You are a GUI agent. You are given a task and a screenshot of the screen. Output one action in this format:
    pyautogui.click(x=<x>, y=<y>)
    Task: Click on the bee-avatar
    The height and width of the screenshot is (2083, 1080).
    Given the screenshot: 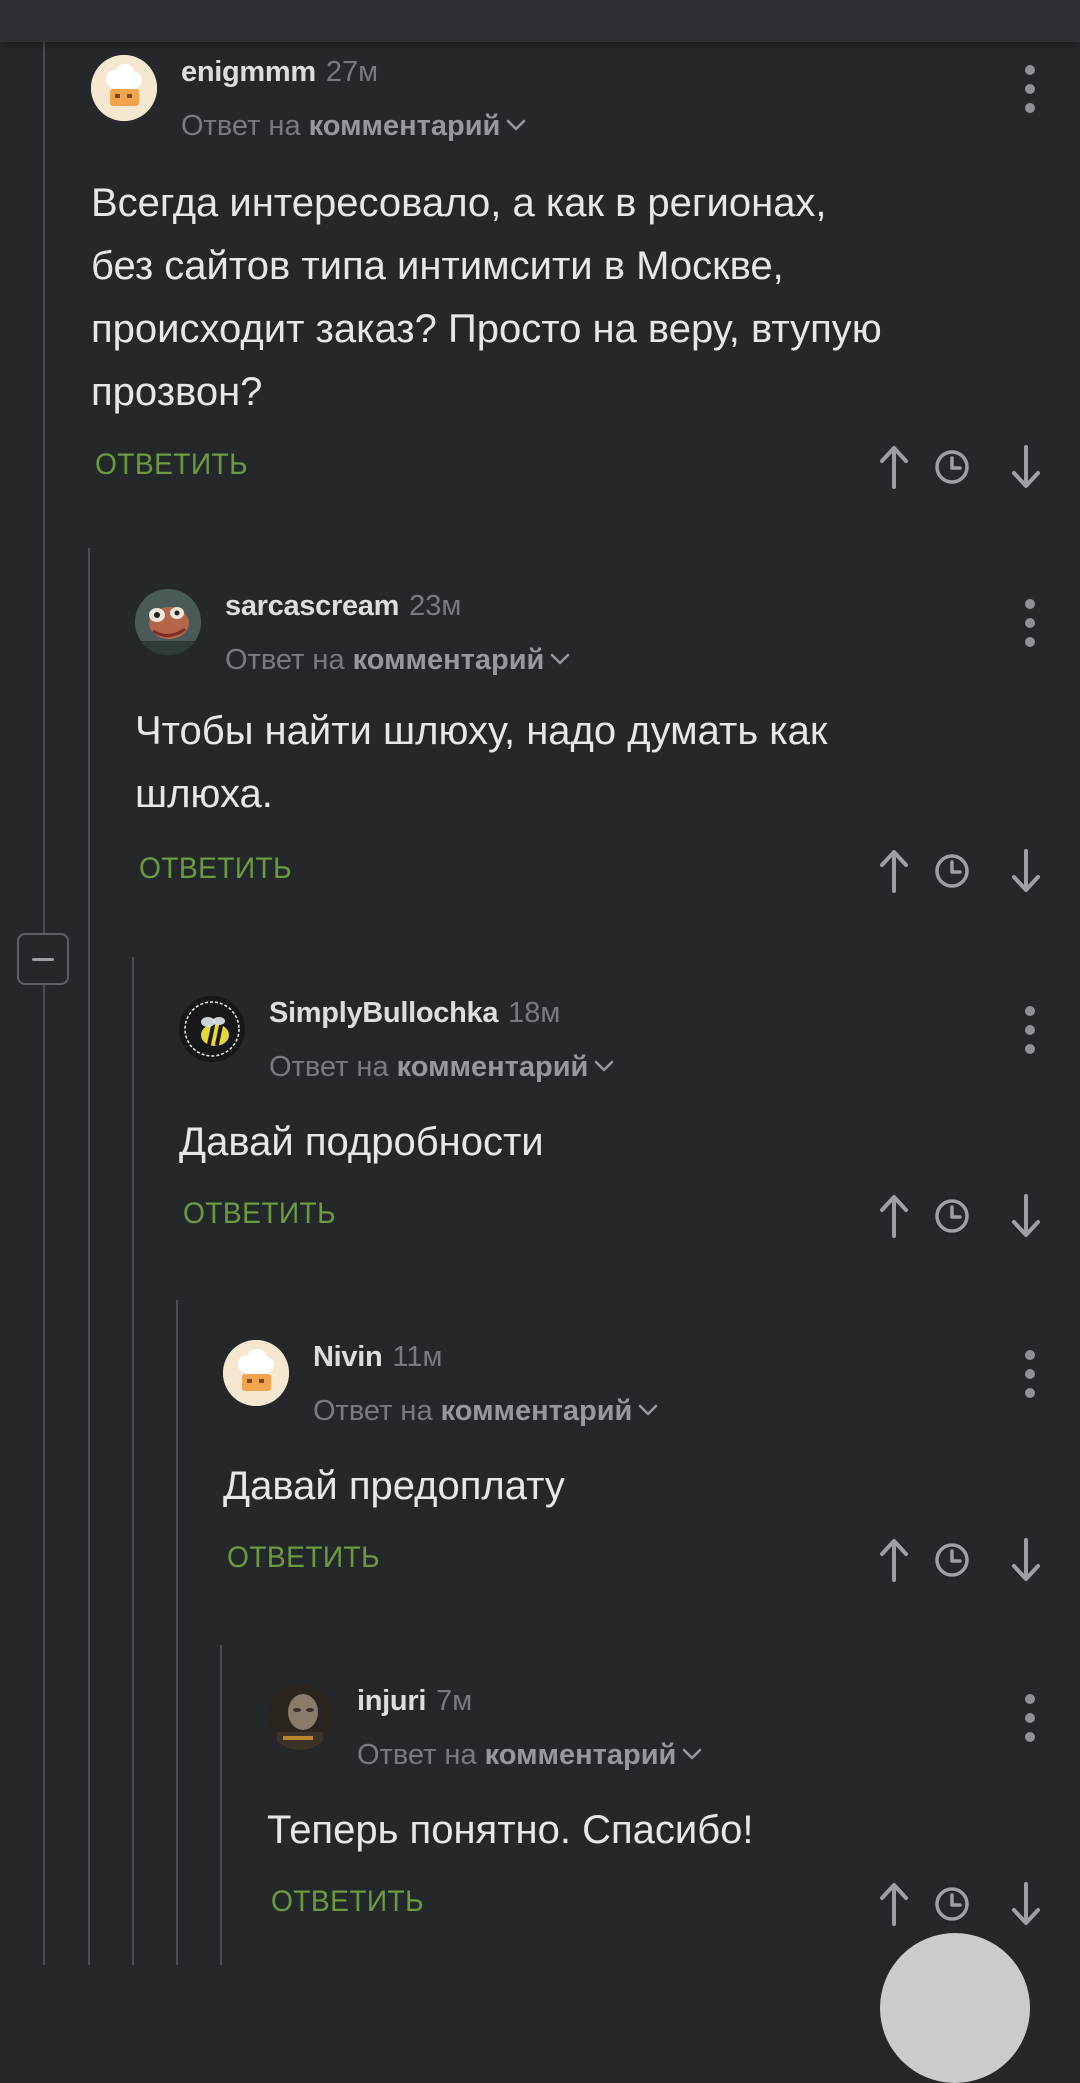 What is the action you would take?
    pyautogui.click(x=212, y=1029)
    